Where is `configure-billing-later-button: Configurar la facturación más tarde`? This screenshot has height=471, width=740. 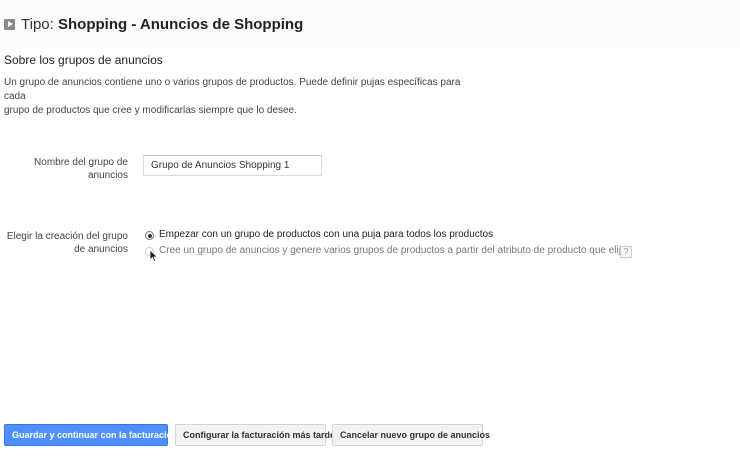 configure-billing-later-button: Configurar la facturación más tarde is located at coordinates (255, 435).